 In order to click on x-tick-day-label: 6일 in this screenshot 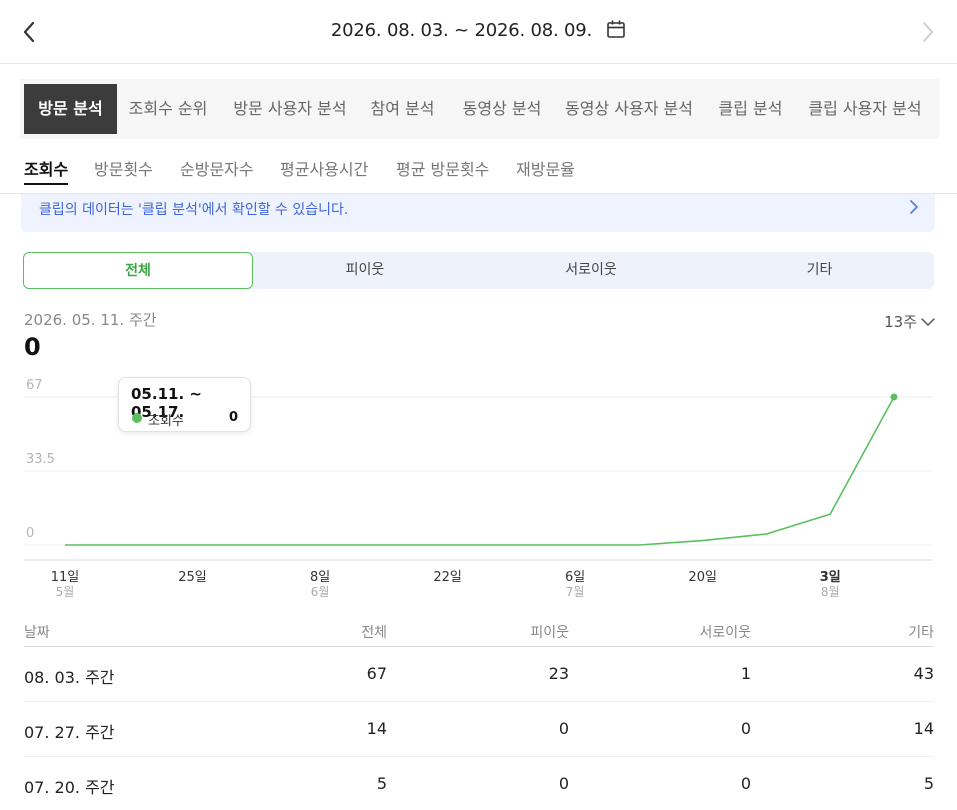, I will do `click(575, 577)`.